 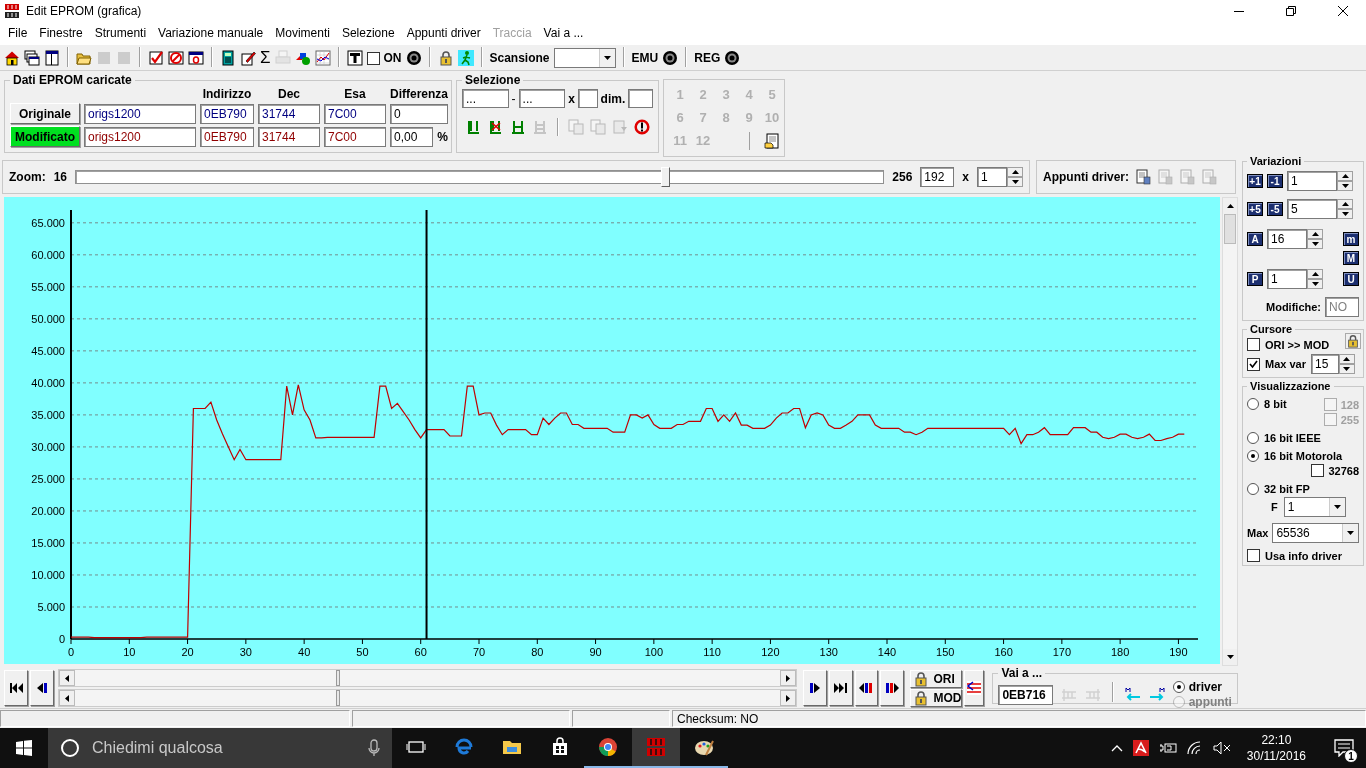 What do you see at coordinates (156, 58) in the screenshot?
I see `checkmark-icon` at bounding box center [156, 58].